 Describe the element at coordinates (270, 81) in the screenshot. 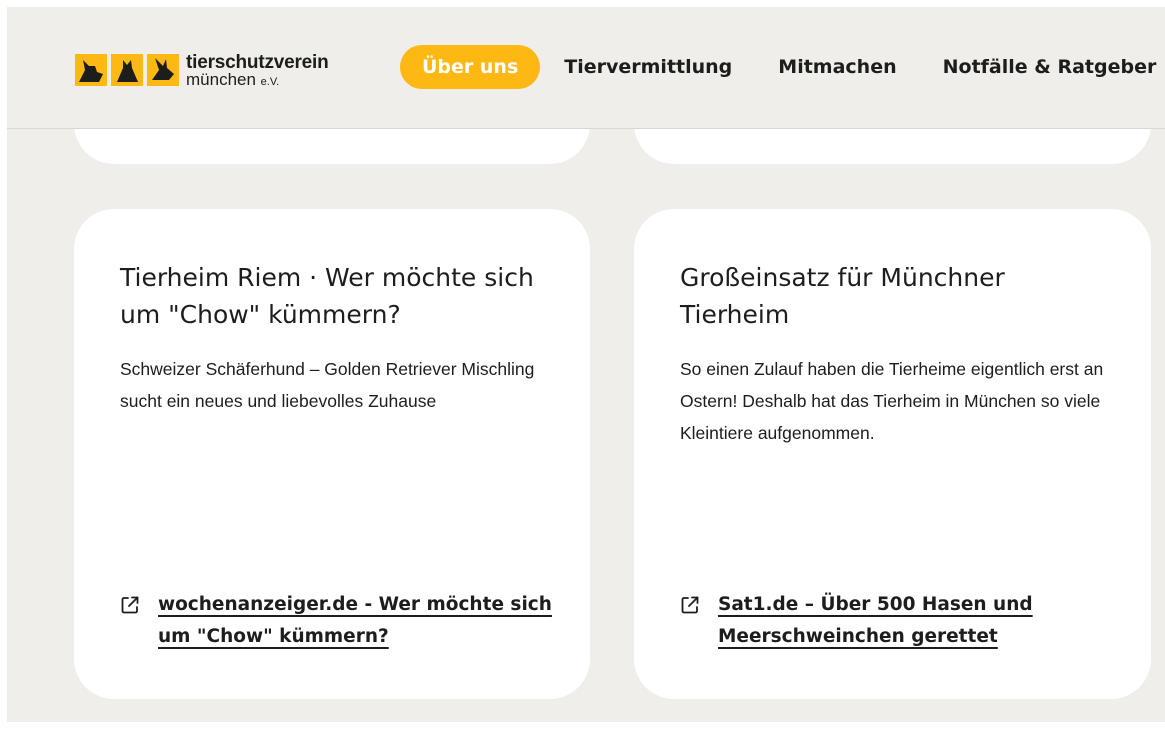

I see `logo-suffix: e.V.` at that location.